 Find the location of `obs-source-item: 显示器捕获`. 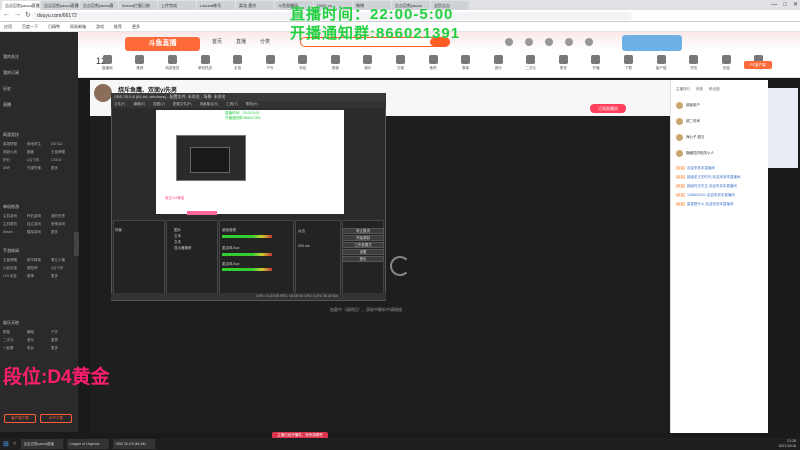

obs-source-item: 显示器捕获 is located at coordinates (183, 248).